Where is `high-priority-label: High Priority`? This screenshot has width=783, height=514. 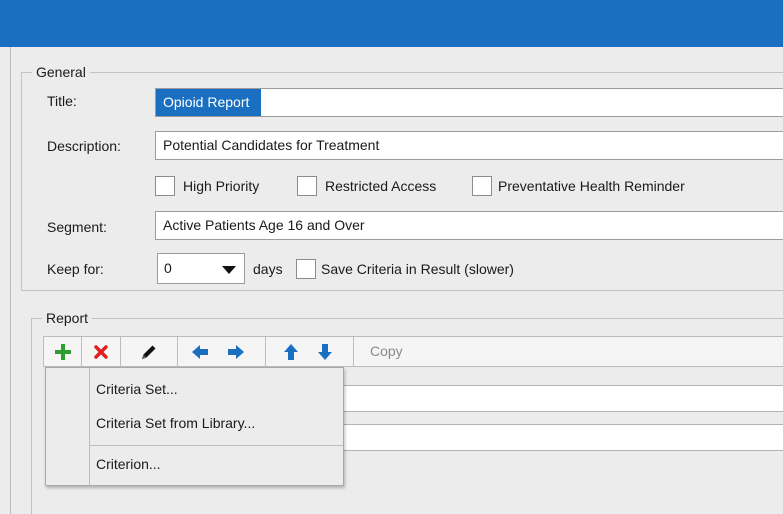 high-priority-label: High Priority is located at coordinates (221, 186).